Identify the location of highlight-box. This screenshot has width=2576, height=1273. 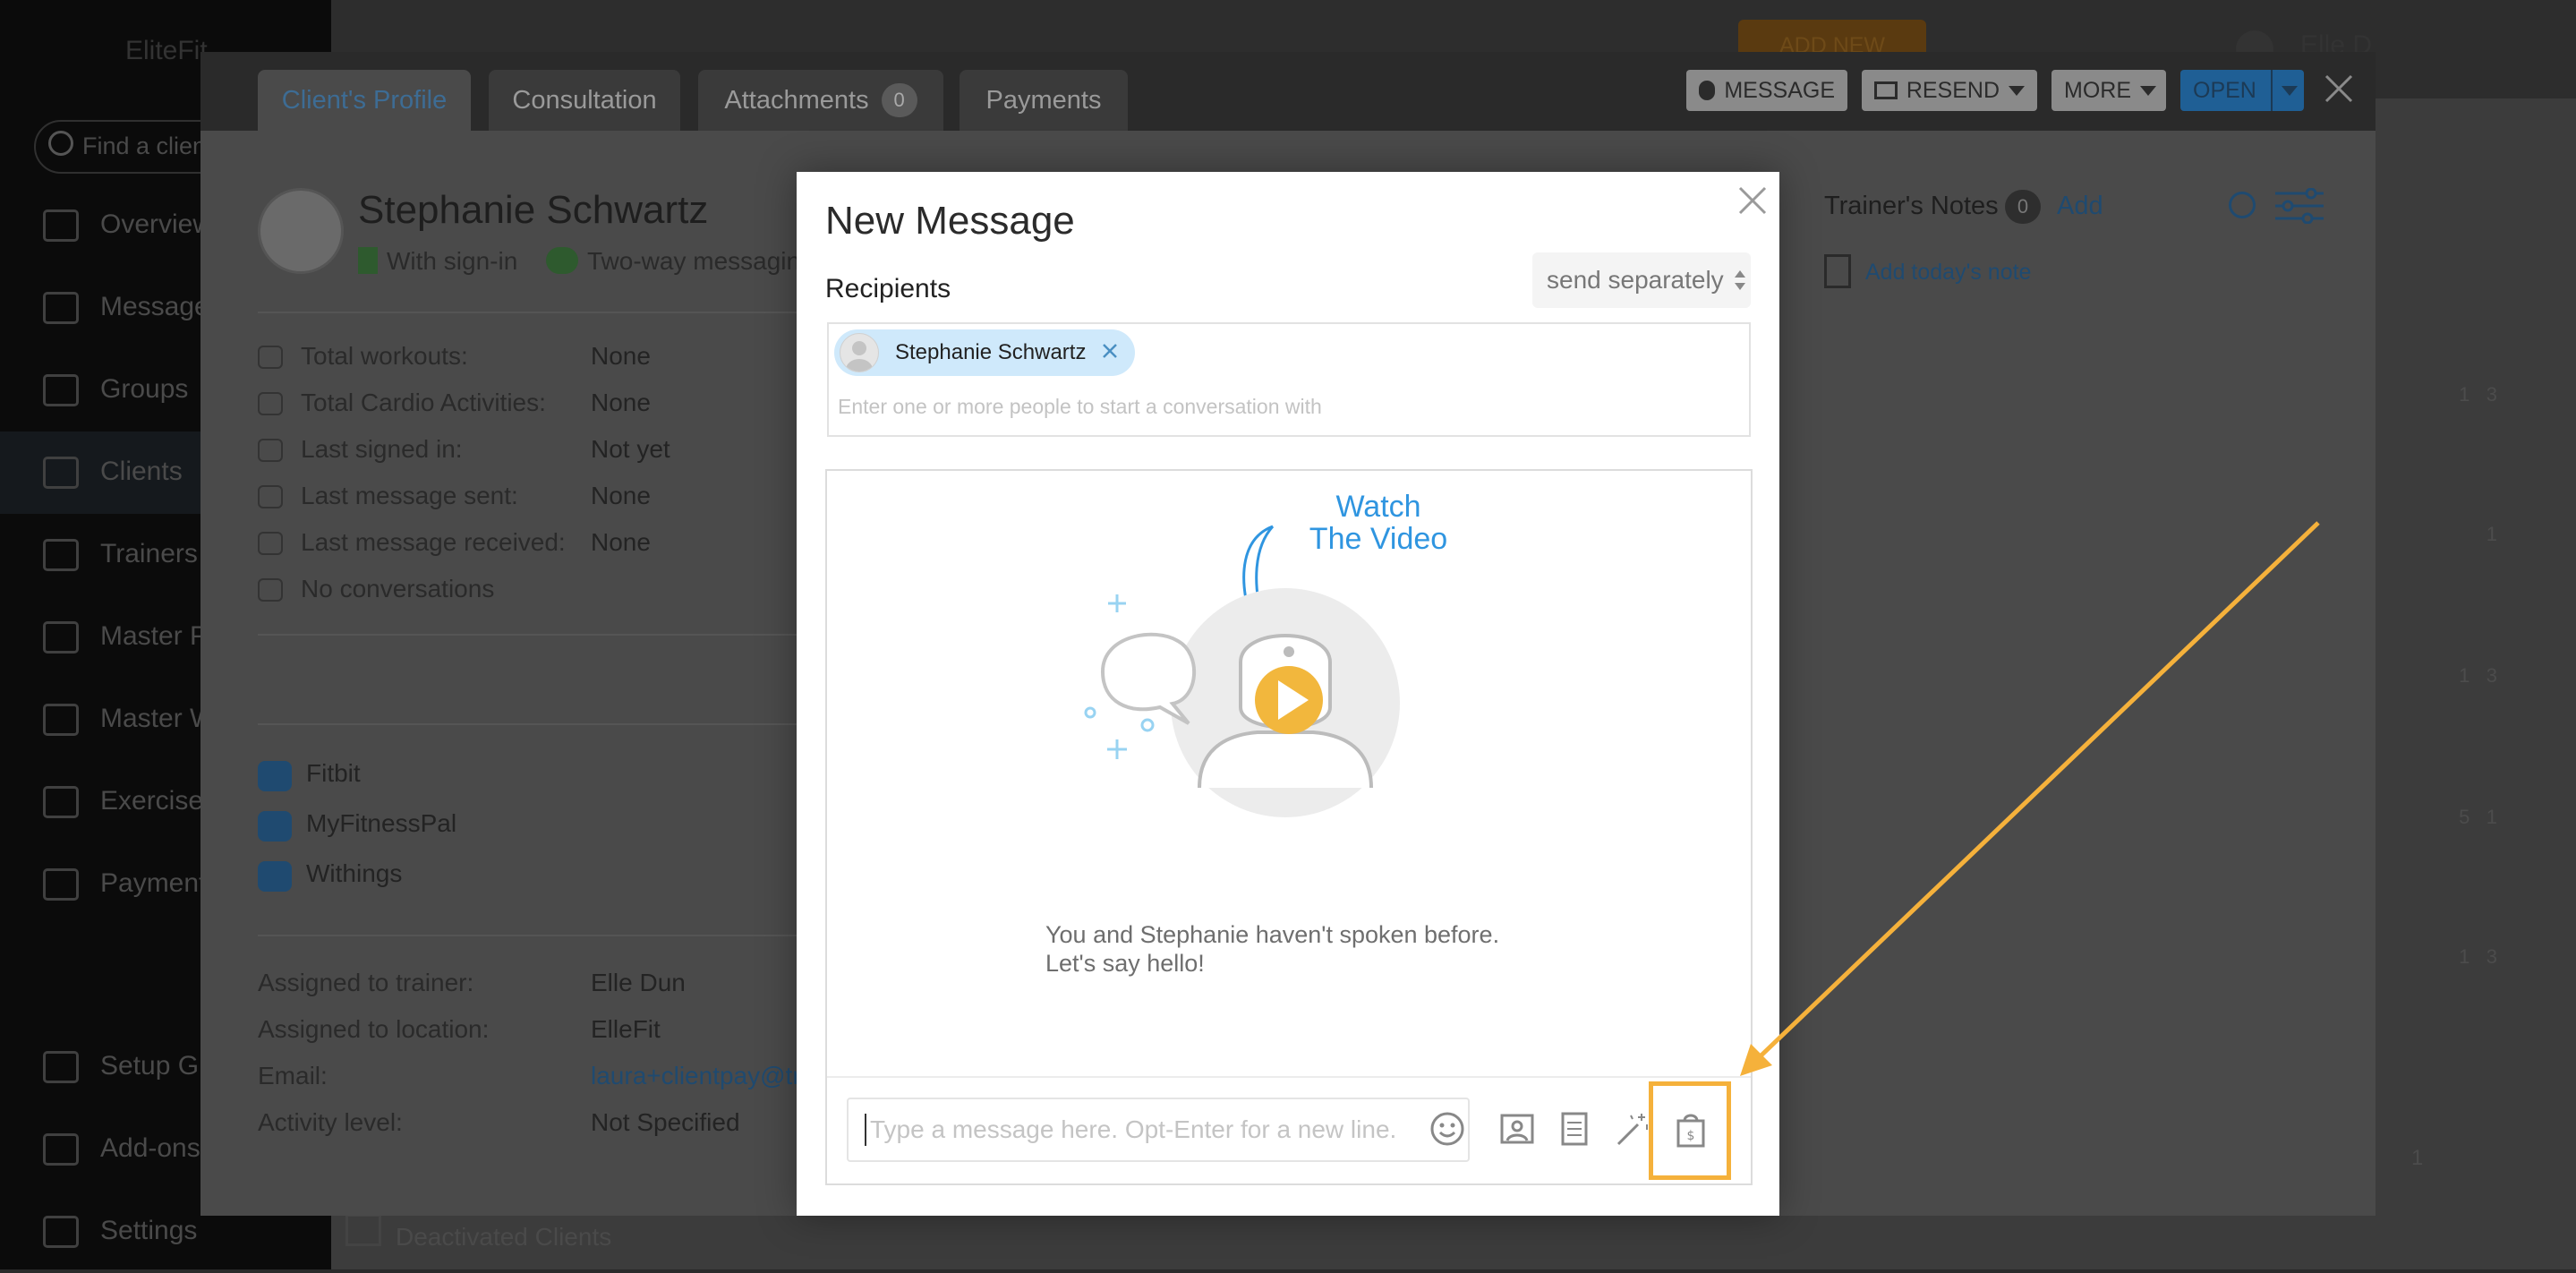
(1690, 1130).